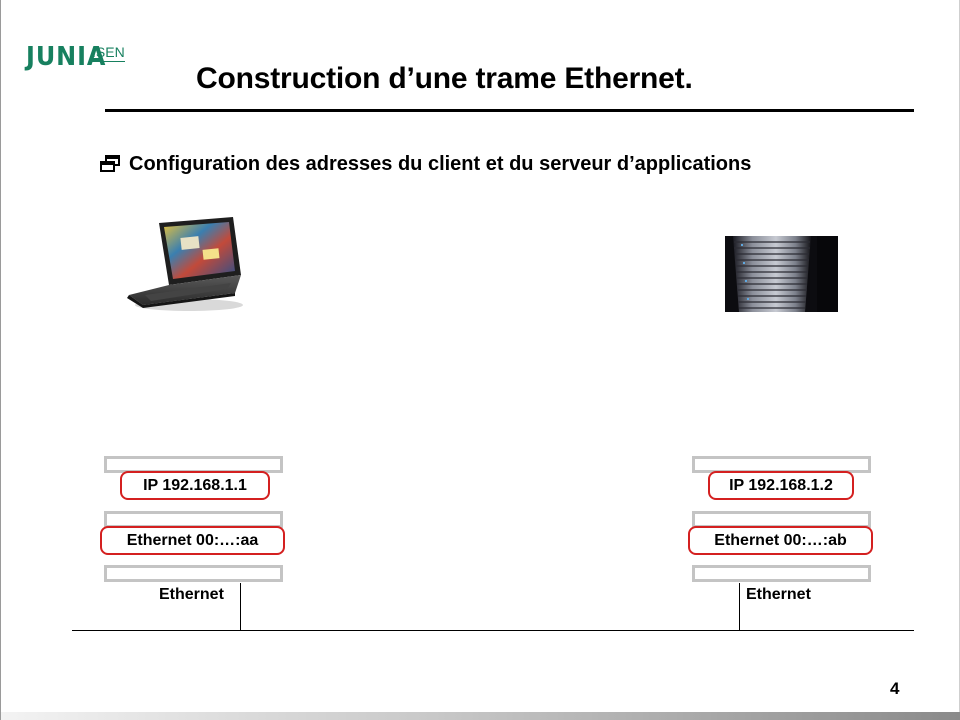 The height and width of the screenshot is (720, 960). Describe the element at coordinates (781, 274) in the screenshot. I see `server-rack-icon` at that location.